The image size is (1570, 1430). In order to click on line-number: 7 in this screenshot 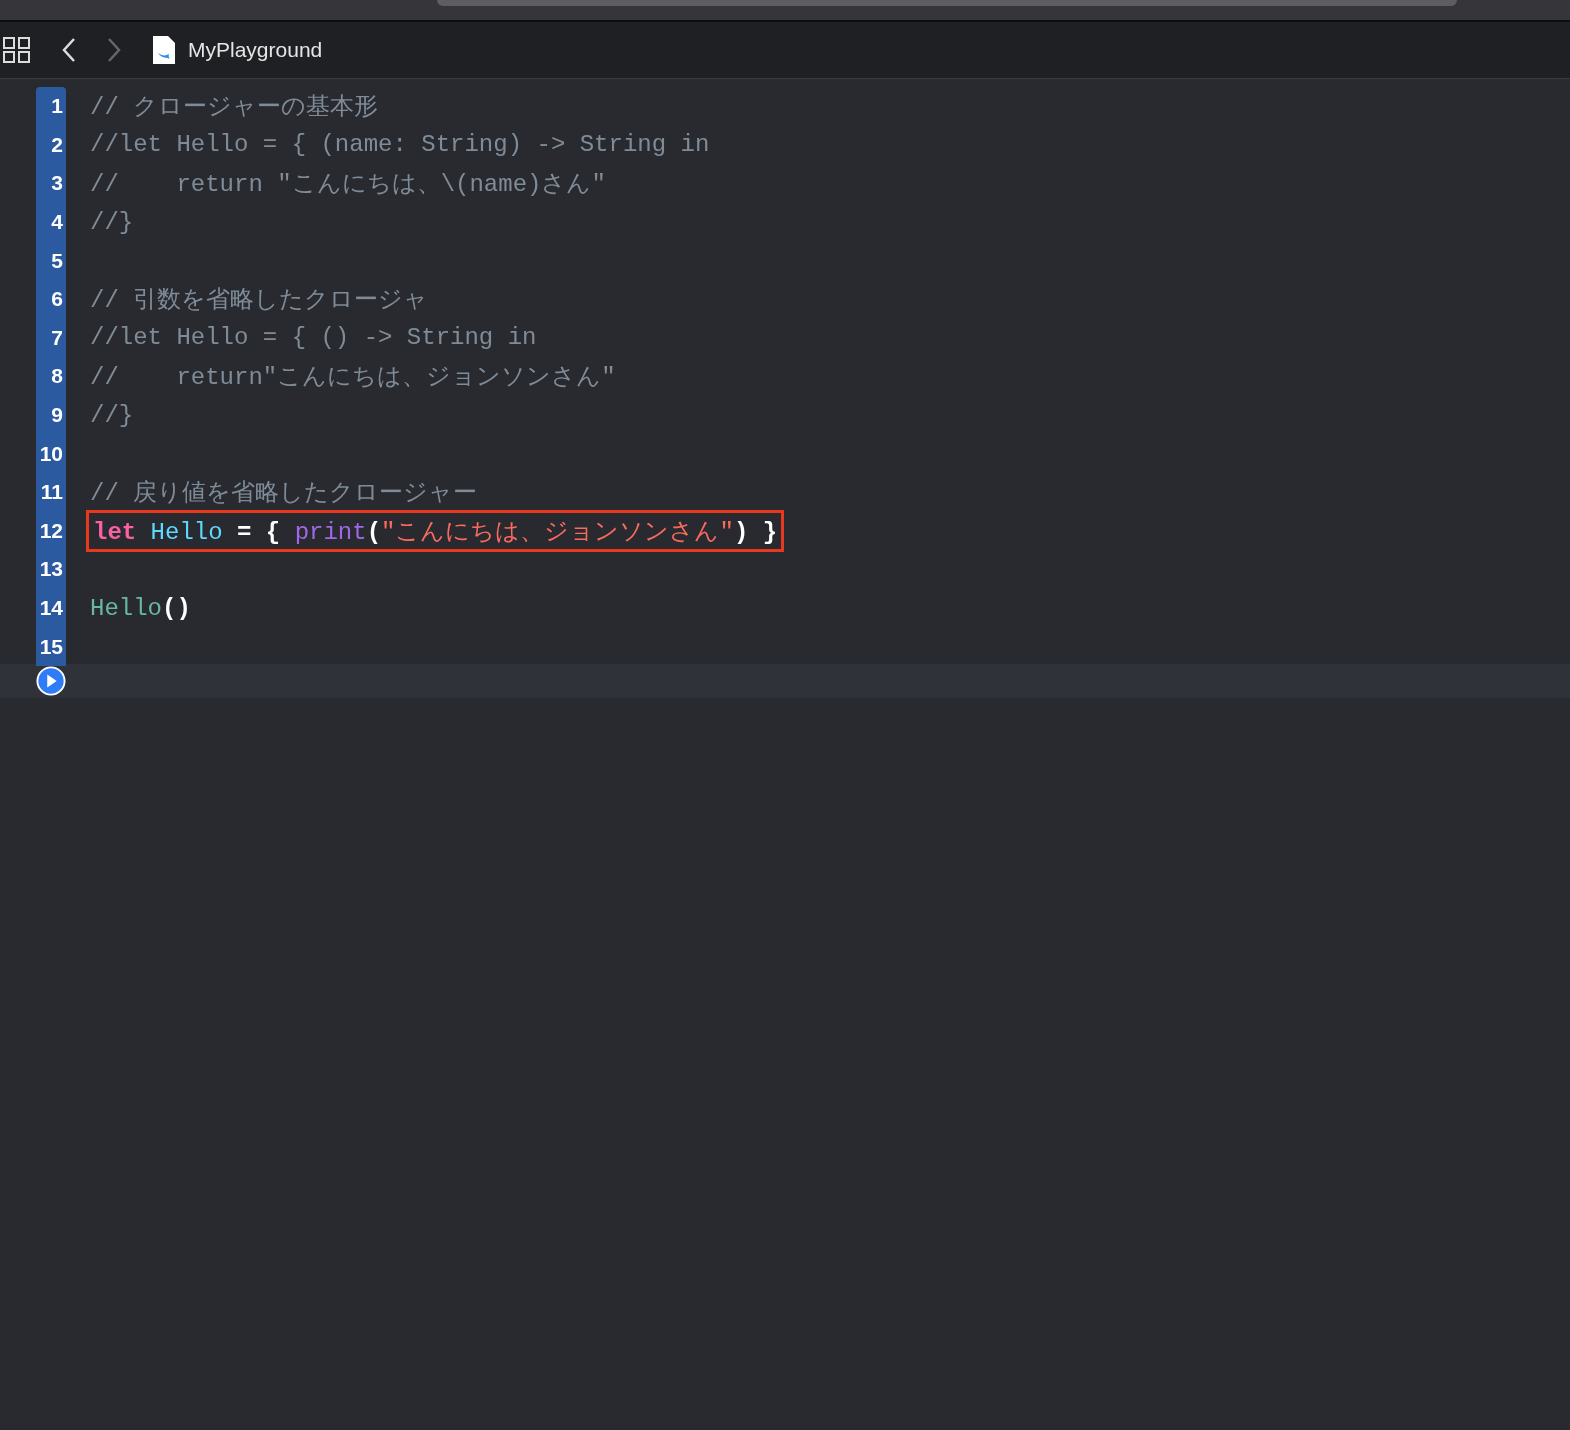, I will do `click(51, 338)`.